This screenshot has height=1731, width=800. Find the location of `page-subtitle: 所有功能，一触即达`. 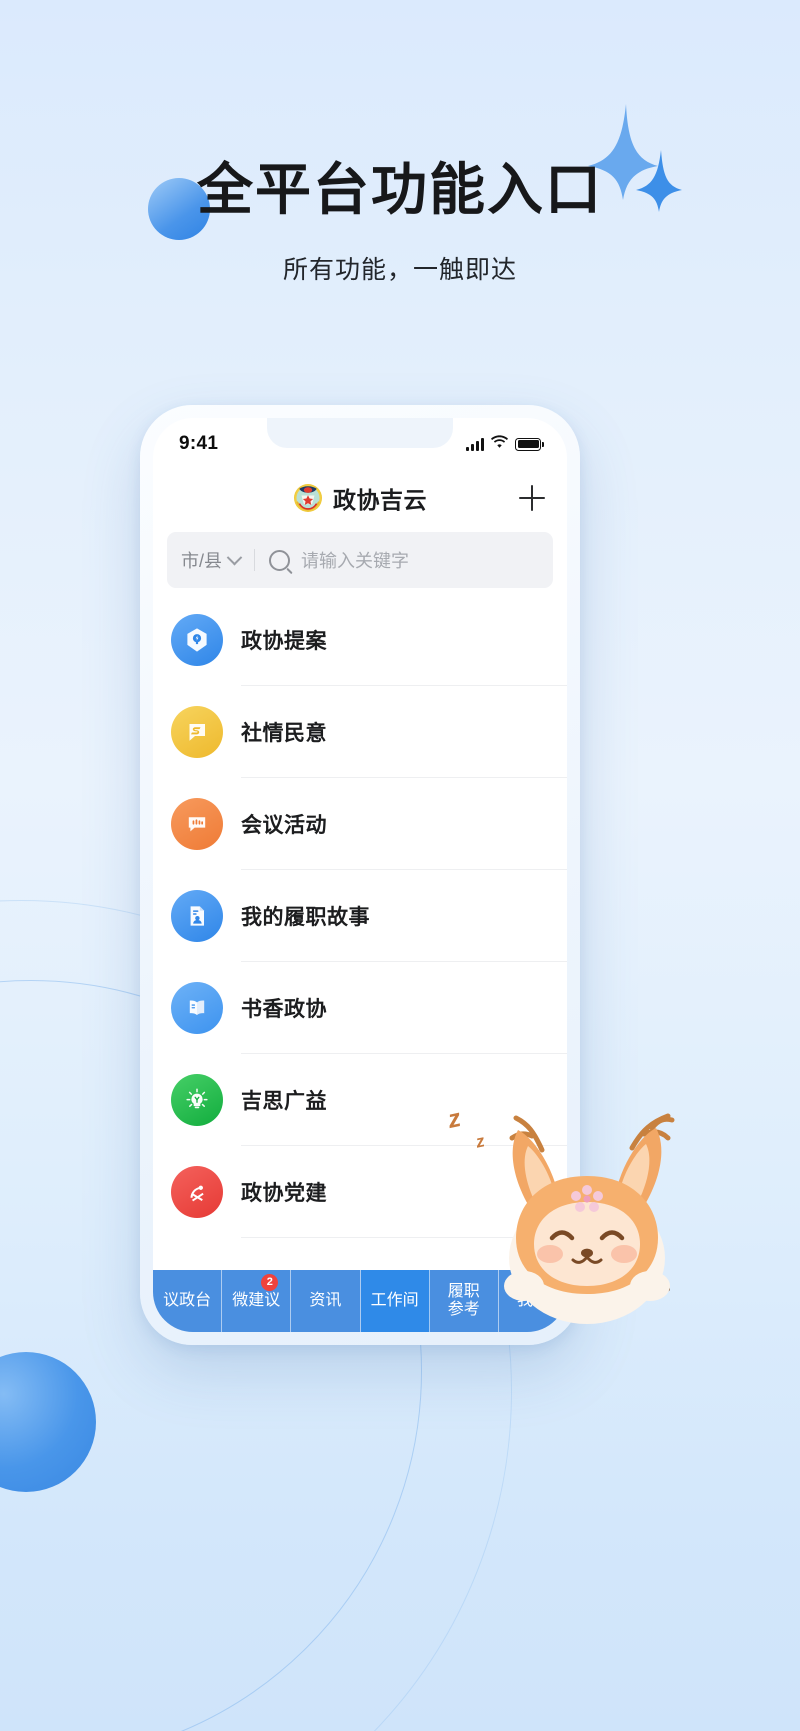

page-subtitle: 所有功能，一触即达 is located at coordinates (399, 270).